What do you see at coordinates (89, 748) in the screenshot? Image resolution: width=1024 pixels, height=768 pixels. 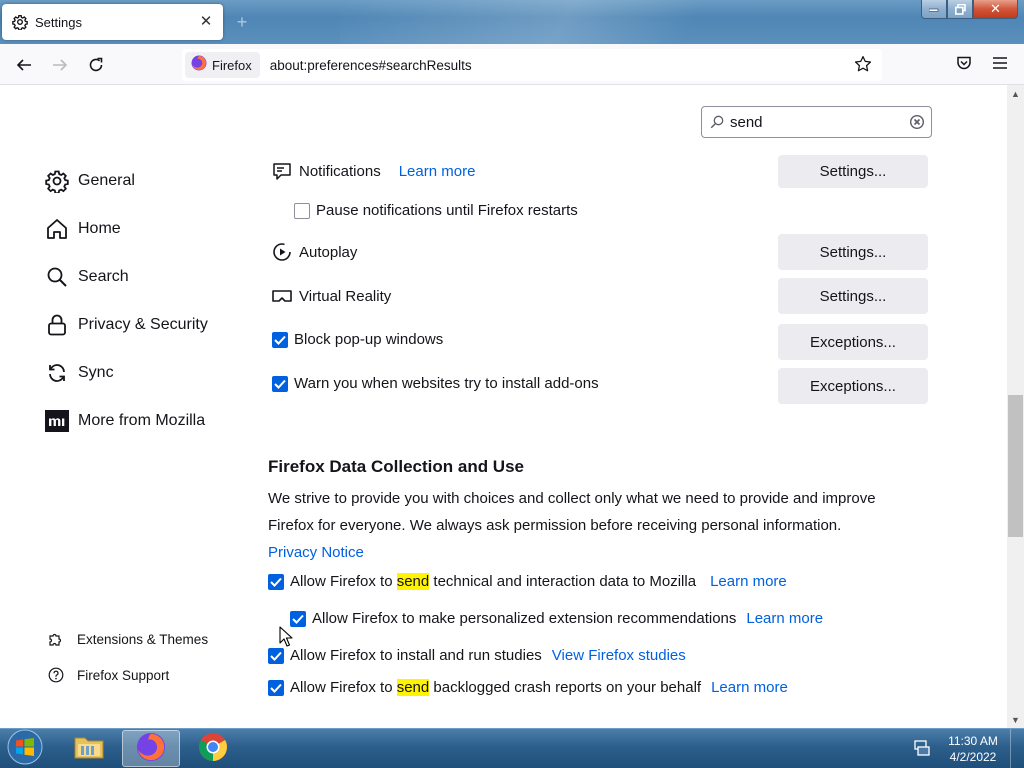 I see `taskbar-file-explorer` at bounding box center [89, 748].